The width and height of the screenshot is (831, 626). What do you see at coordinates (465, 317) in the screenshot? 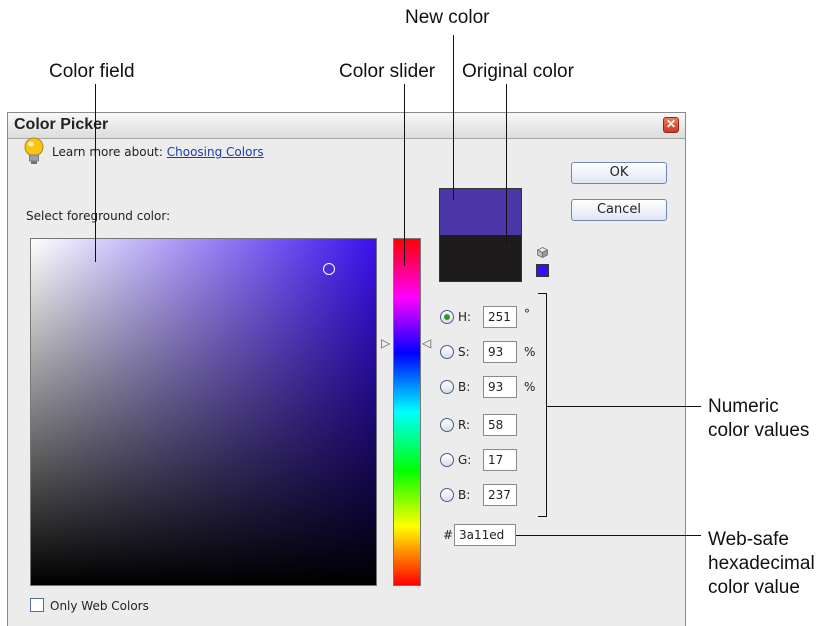
I see `label-hue: H:` at bounding box center [465, 317].